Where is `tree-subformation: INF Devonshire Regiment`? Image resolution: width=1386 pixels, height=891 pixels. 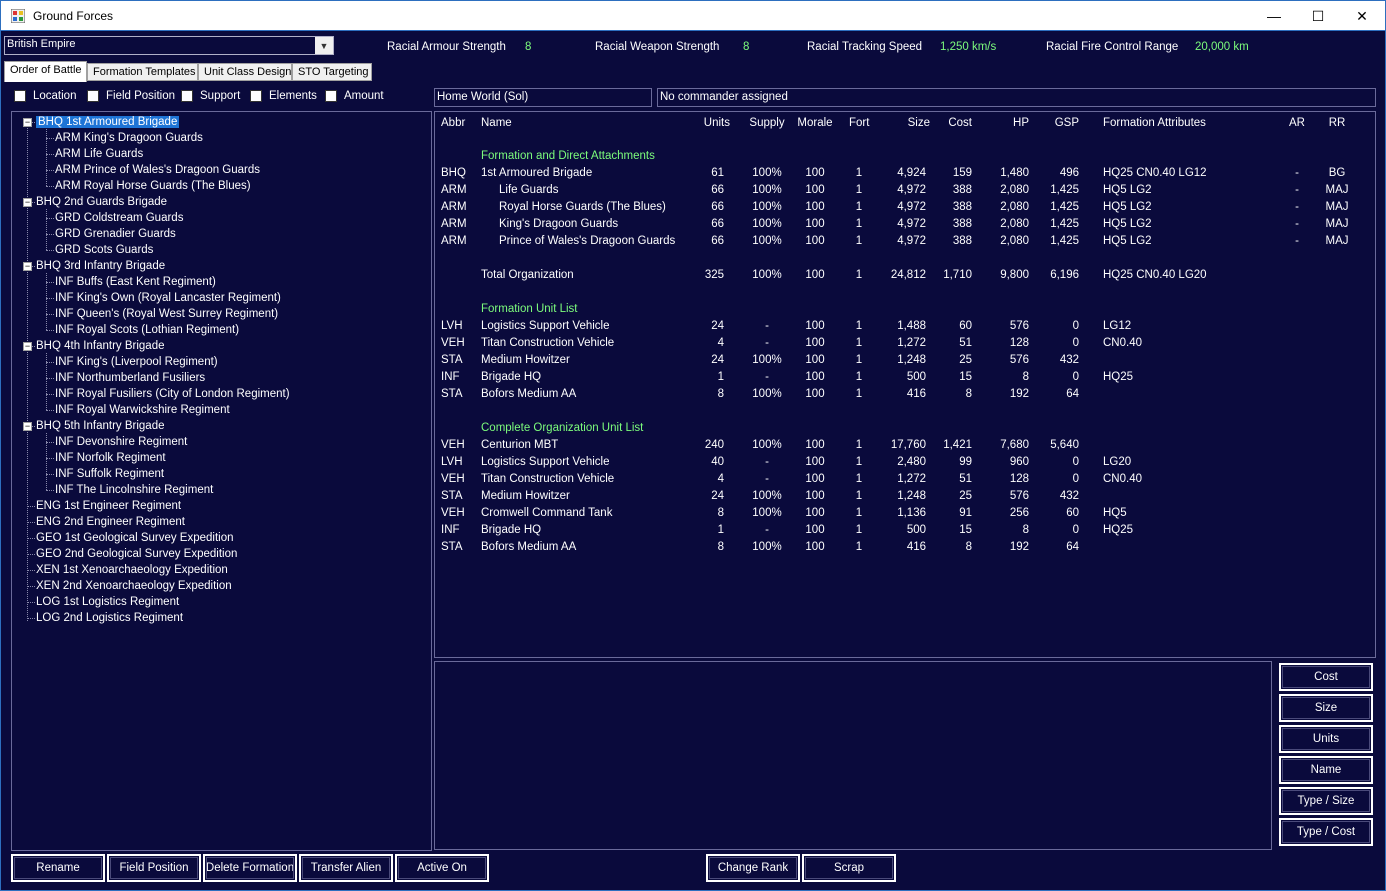 tree-subformation: INF Devonshire Regiment is located at coordinates (121, 442).